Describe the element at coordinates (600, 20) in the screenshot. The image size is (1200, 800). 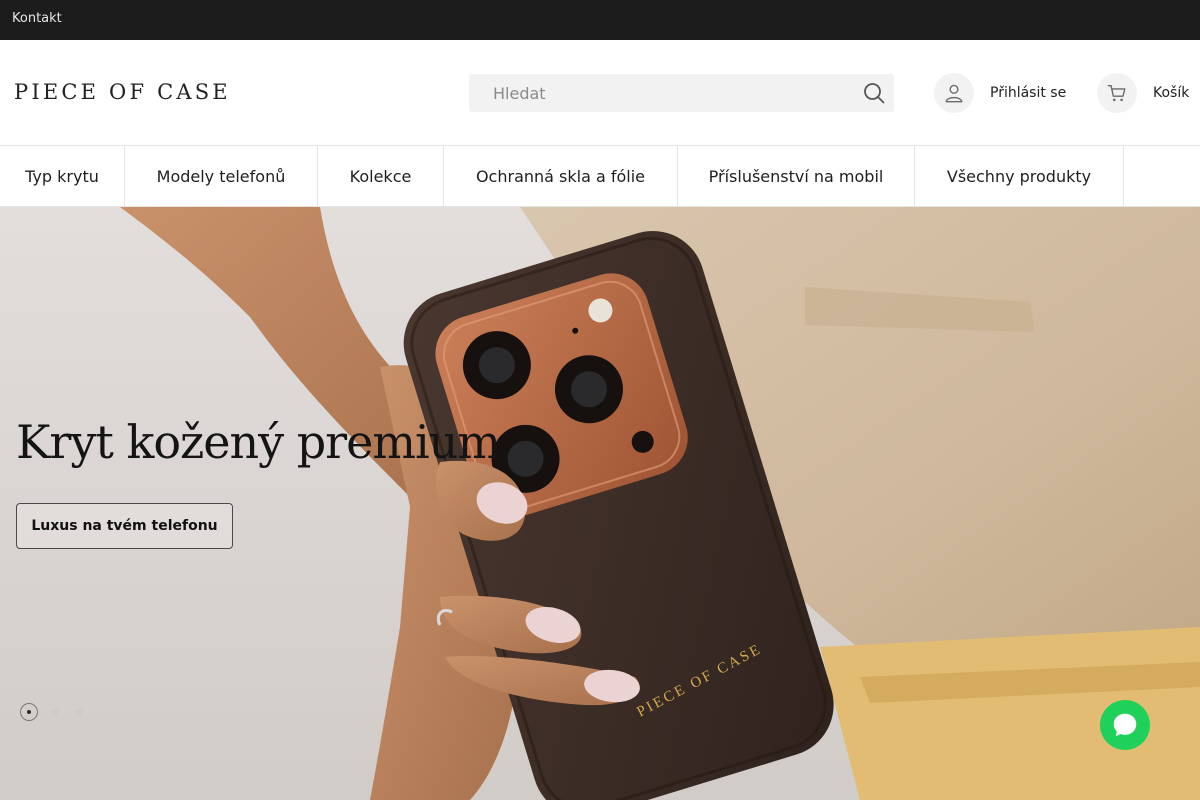
I see `top-bar: Kontakt` at that location.